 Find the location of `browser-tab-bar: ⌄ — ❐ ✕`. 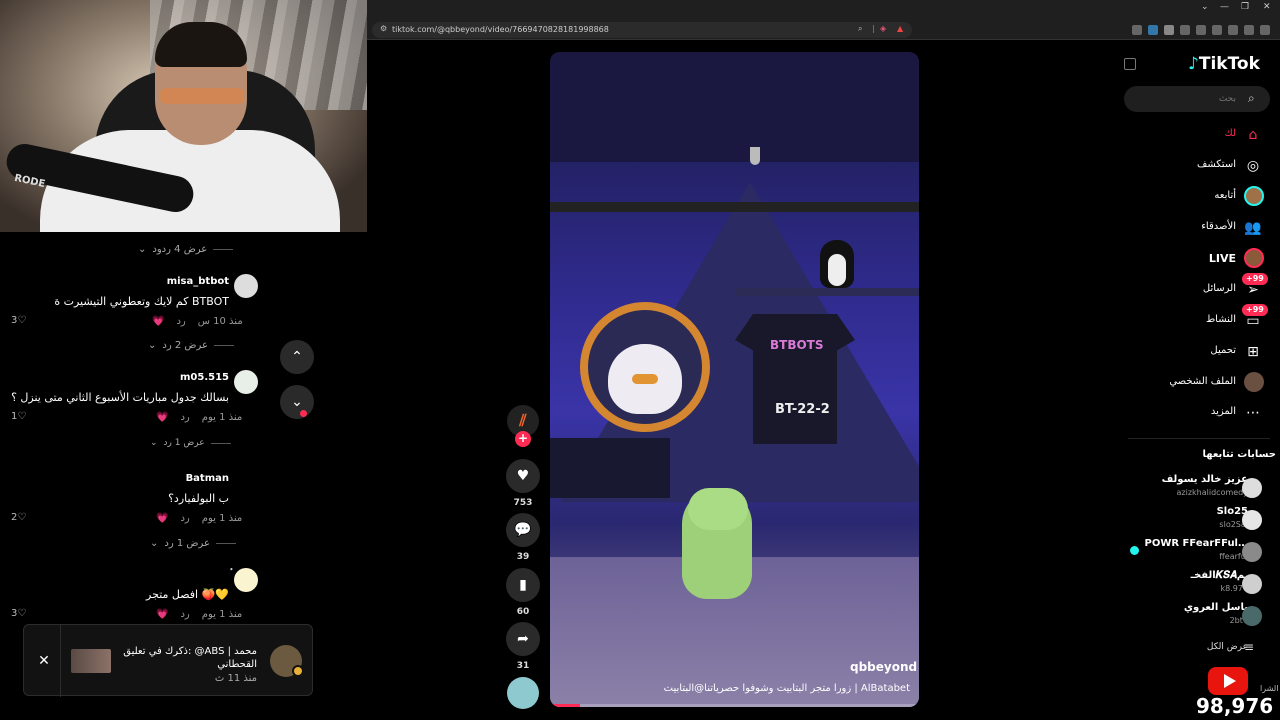

browser-tab-bar: ⌄ — ❐ ✕ is located at coordinates (823, 10).